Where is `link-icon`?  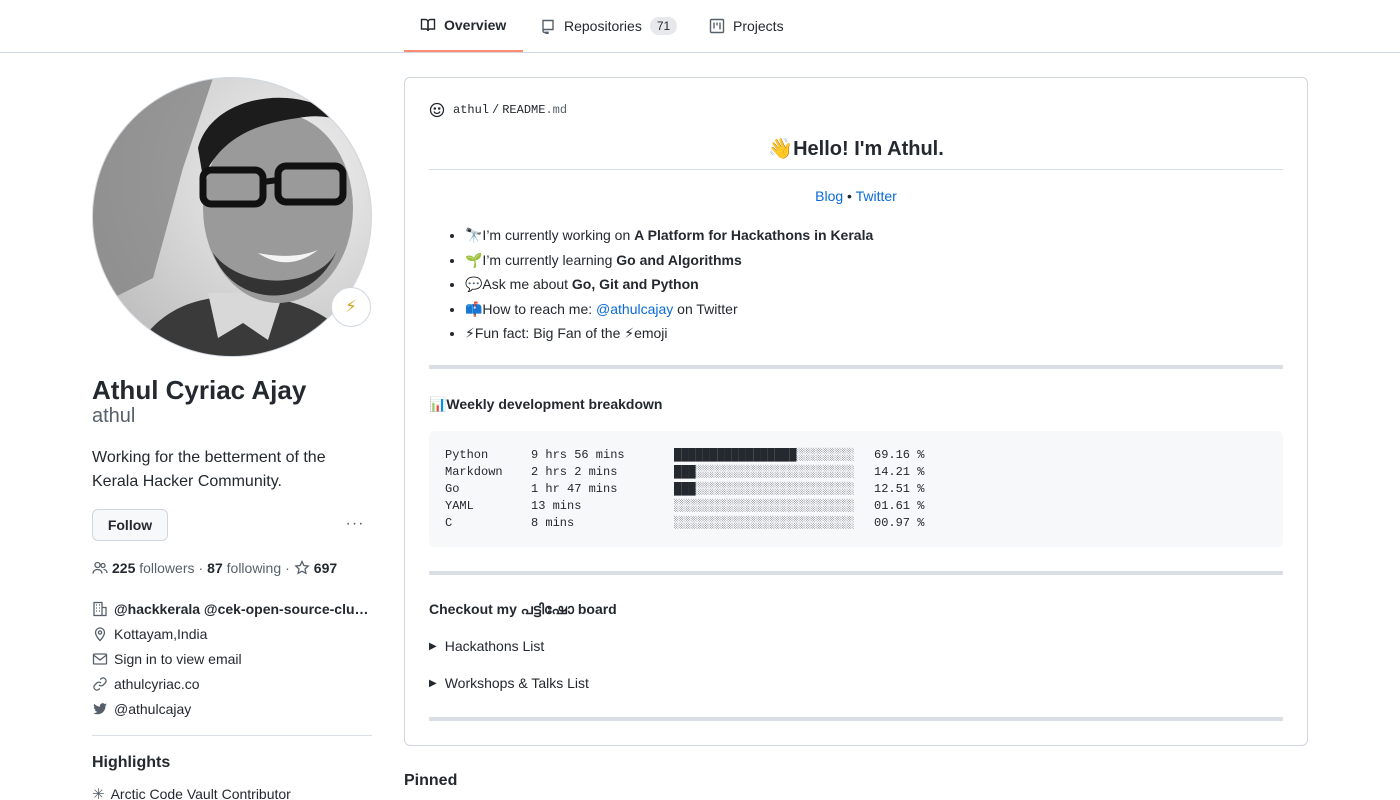 link-icon is located at coordinates (100, 684).